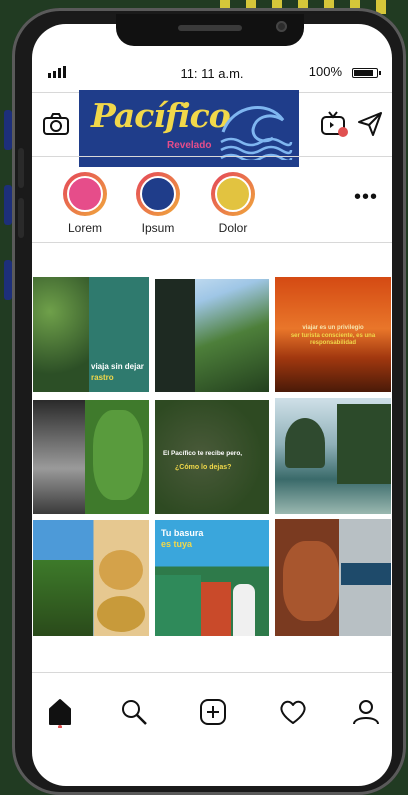  I want to click on battery-icon, so click(366, 73).